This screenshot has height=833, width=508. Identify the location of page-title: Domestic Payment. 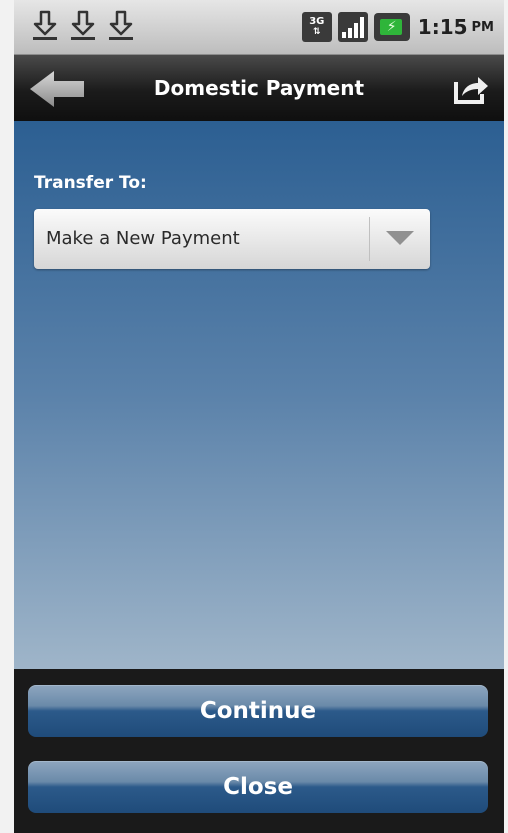
(259, 88).